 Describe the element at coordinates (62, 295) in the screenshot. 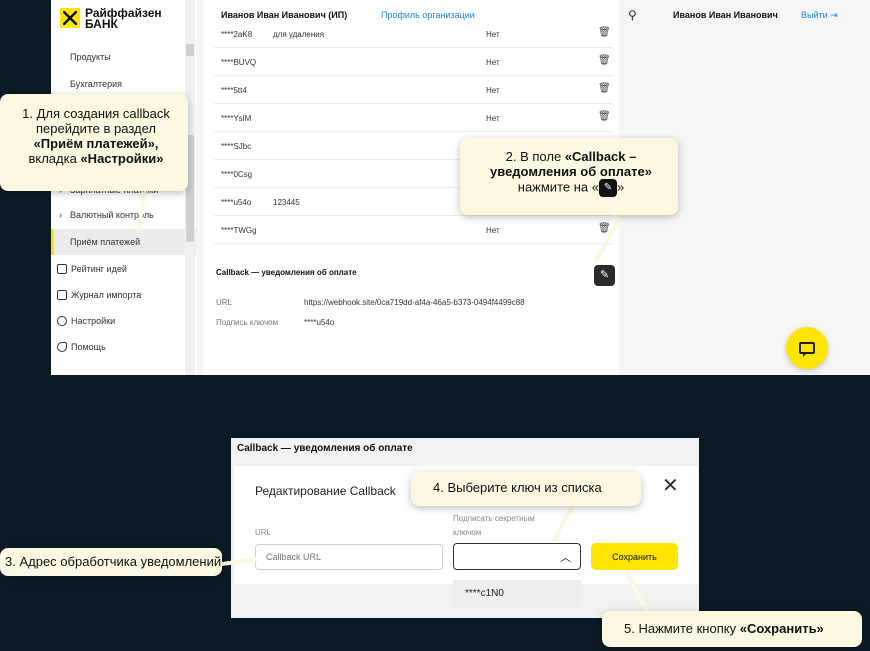

I see `journal-icon` at that location.